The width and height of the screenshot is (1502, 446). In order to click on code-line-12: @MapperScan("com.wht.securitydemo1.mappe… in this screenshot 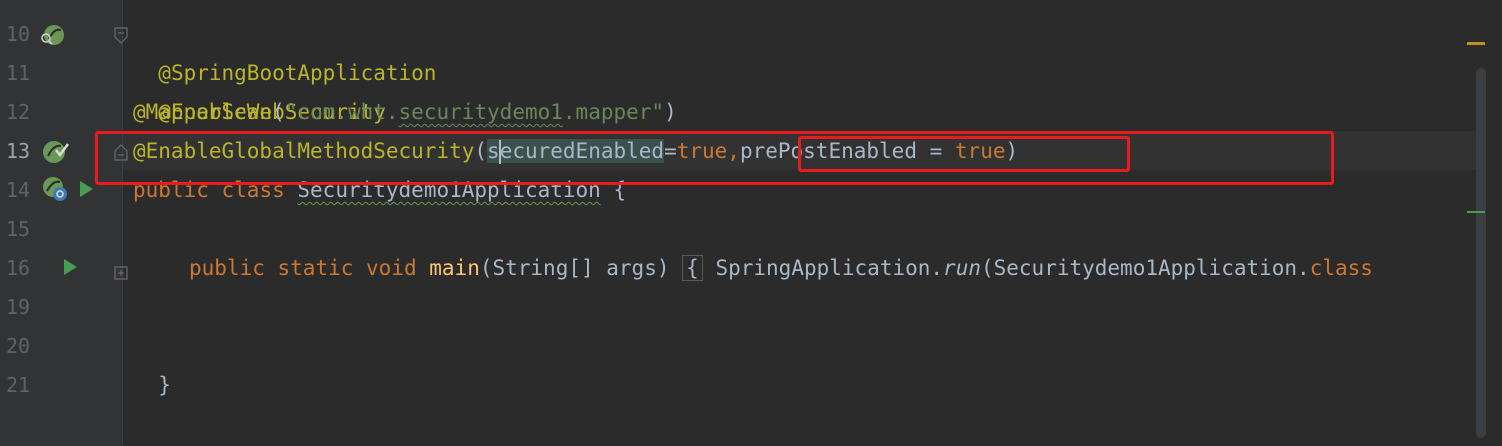, I will do `click(405, 112)`.